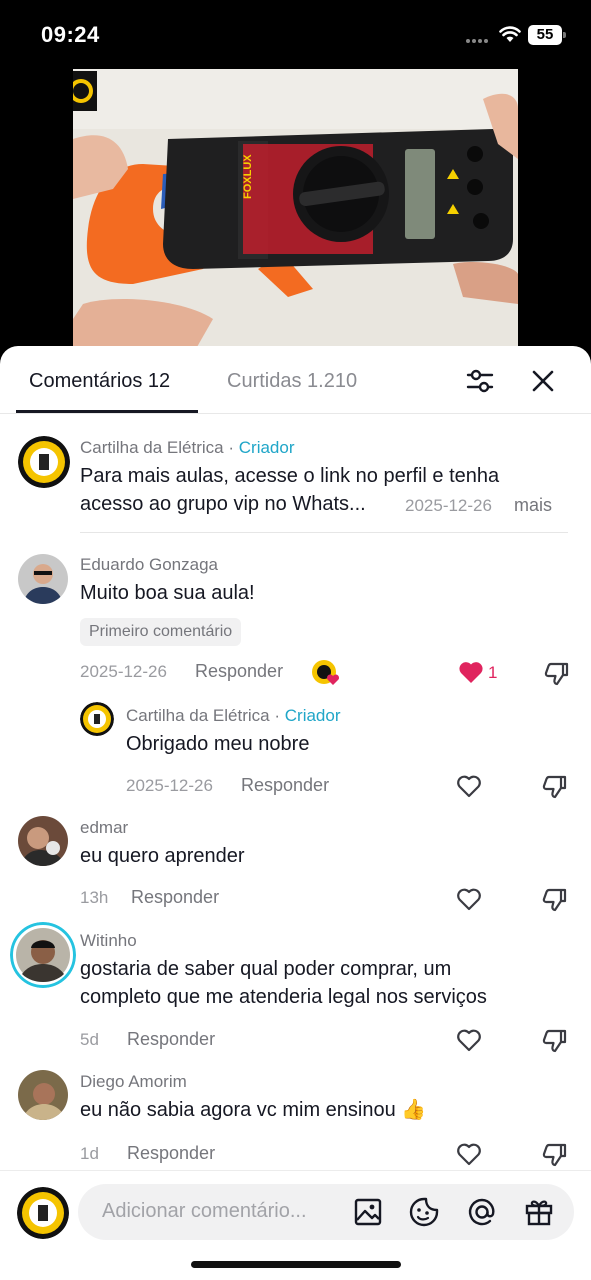 This screenshot has height=1280, width=591. Describe the element at coordinates (133, 1082) in the screenshot. I see `comment-username: Diego Amorim` at that location.